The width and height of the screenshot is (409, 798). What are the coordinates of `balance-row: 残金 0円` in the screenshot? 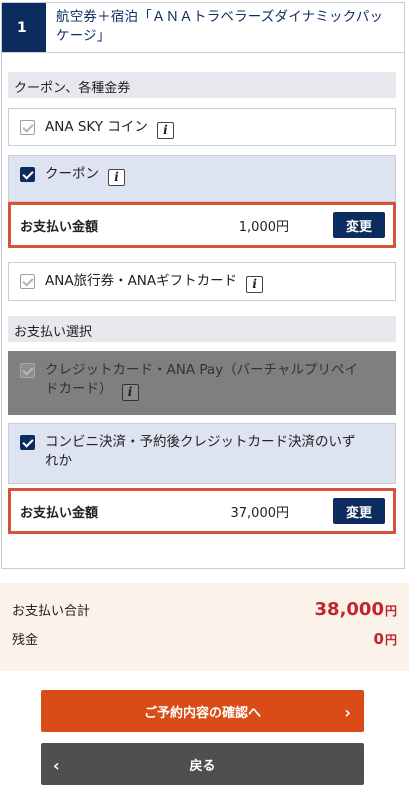 It's located at (204, 644).